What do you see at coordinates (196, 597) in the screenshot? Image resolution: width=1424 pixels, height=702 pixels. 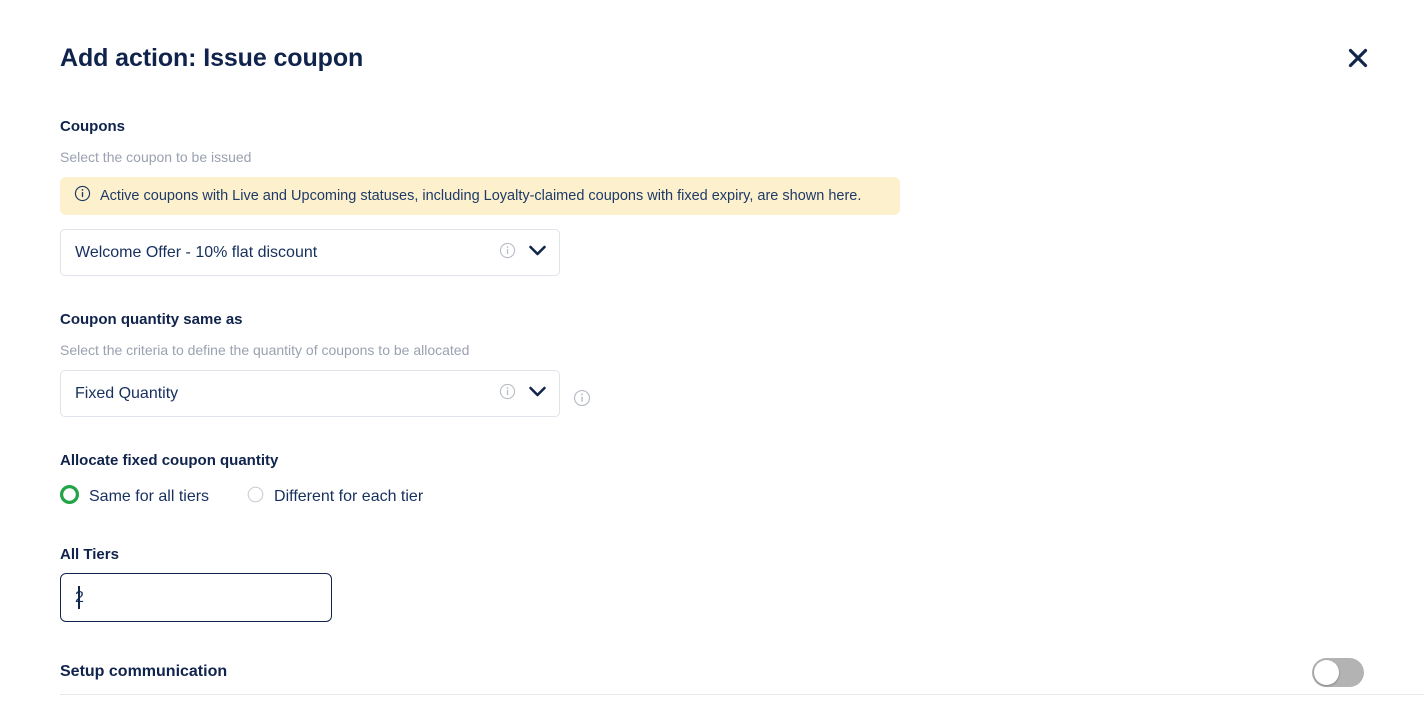 I see `all-tiers-input` at bounding box center [196, 597].